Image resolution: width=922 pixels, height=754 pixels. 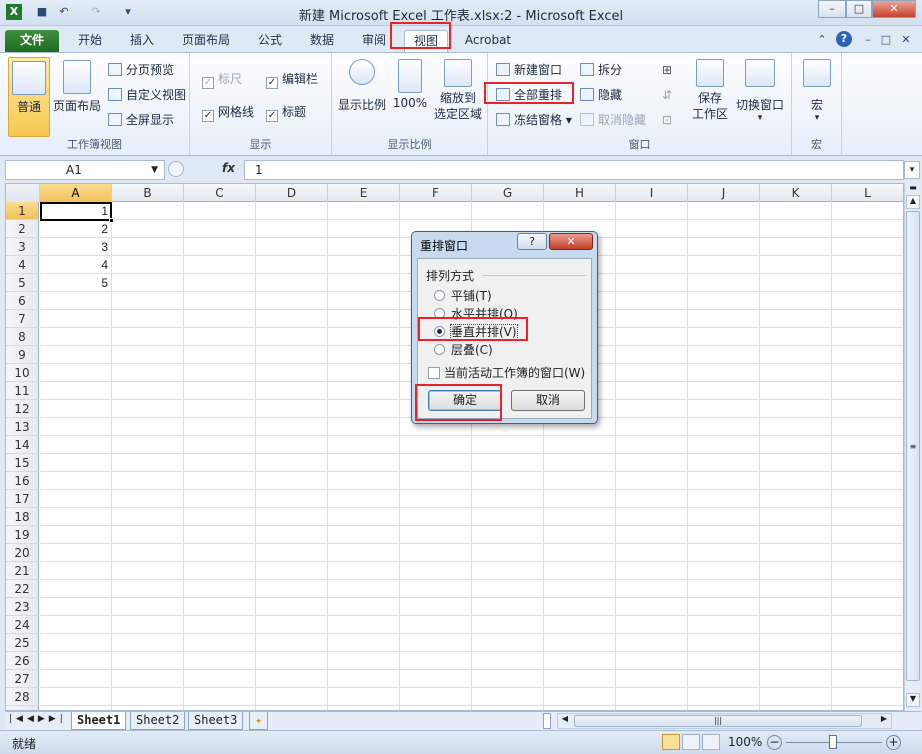 I want to click on page-break-preview-button: 分页预览, so click(x=141, y=70).